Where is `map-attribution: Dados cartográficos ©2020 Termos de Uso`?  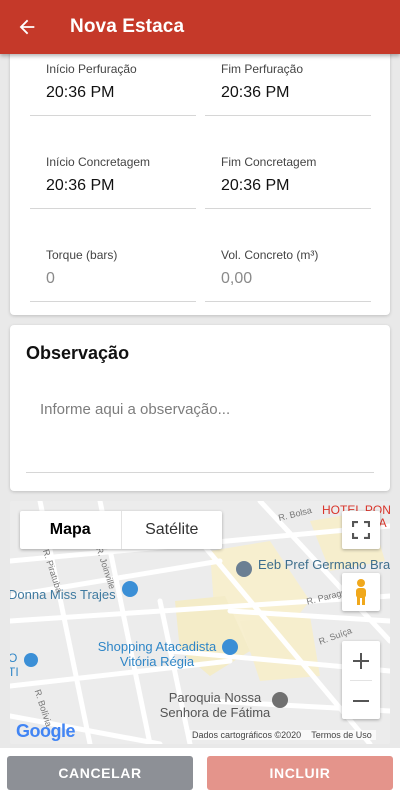
map-attribution: Dados cartográficos ©2020 Termos de Uso is located at coordinates (282, 735).